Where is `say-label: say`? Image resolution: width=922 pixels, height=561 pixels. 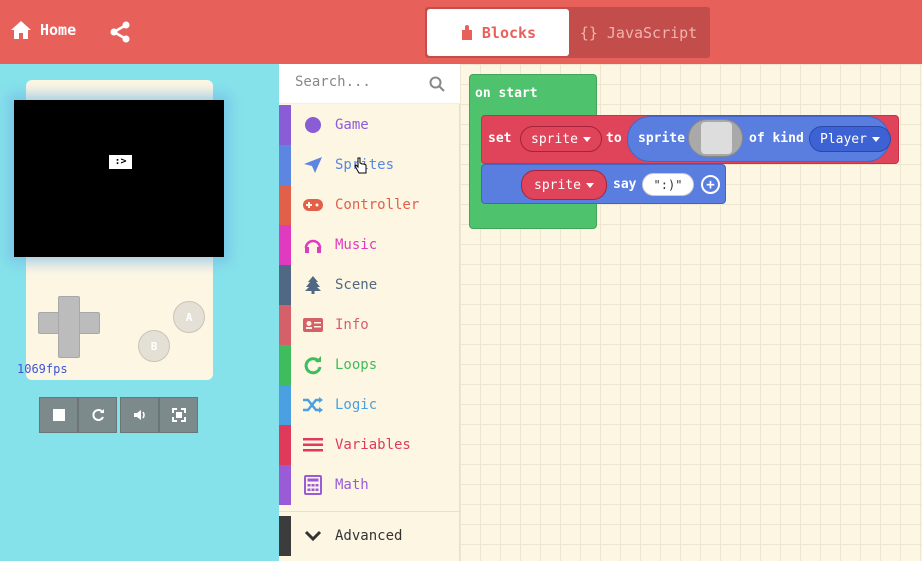 say-label: say is located at coordinates (625, 184).